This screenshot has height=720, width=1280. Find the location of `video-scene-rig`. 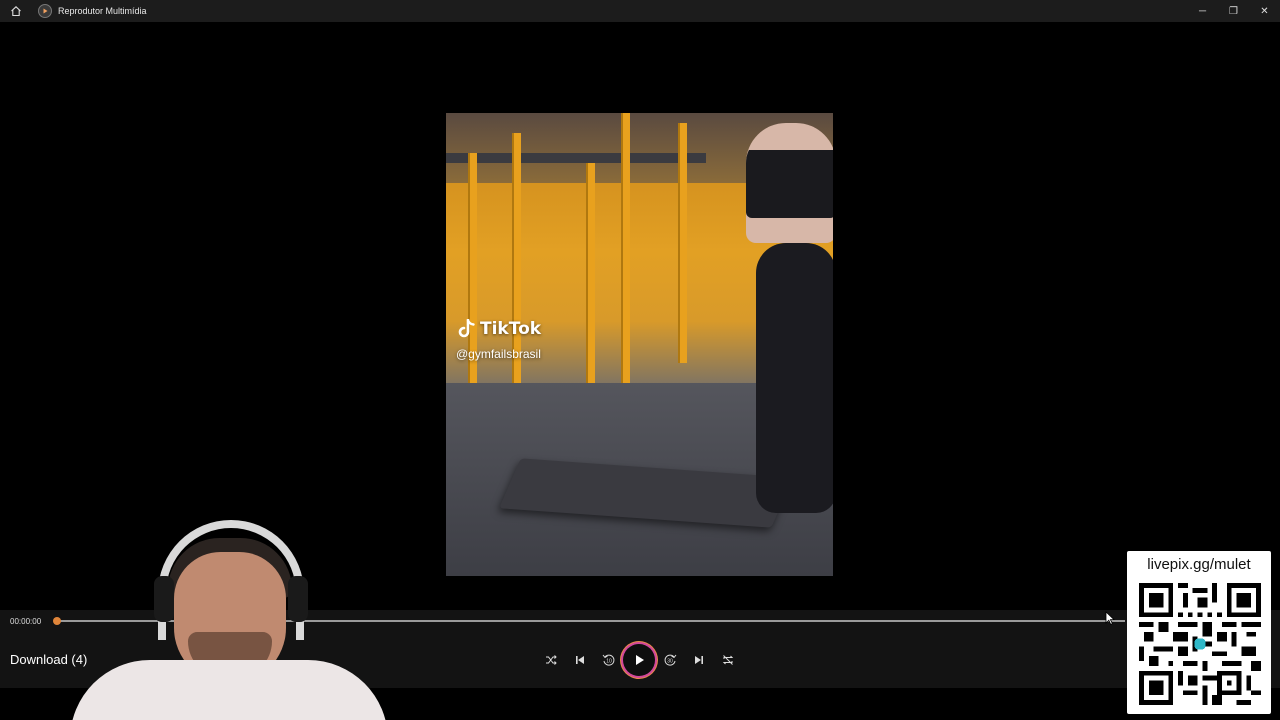

video-scene-rig is located at coordinates (576, 158).